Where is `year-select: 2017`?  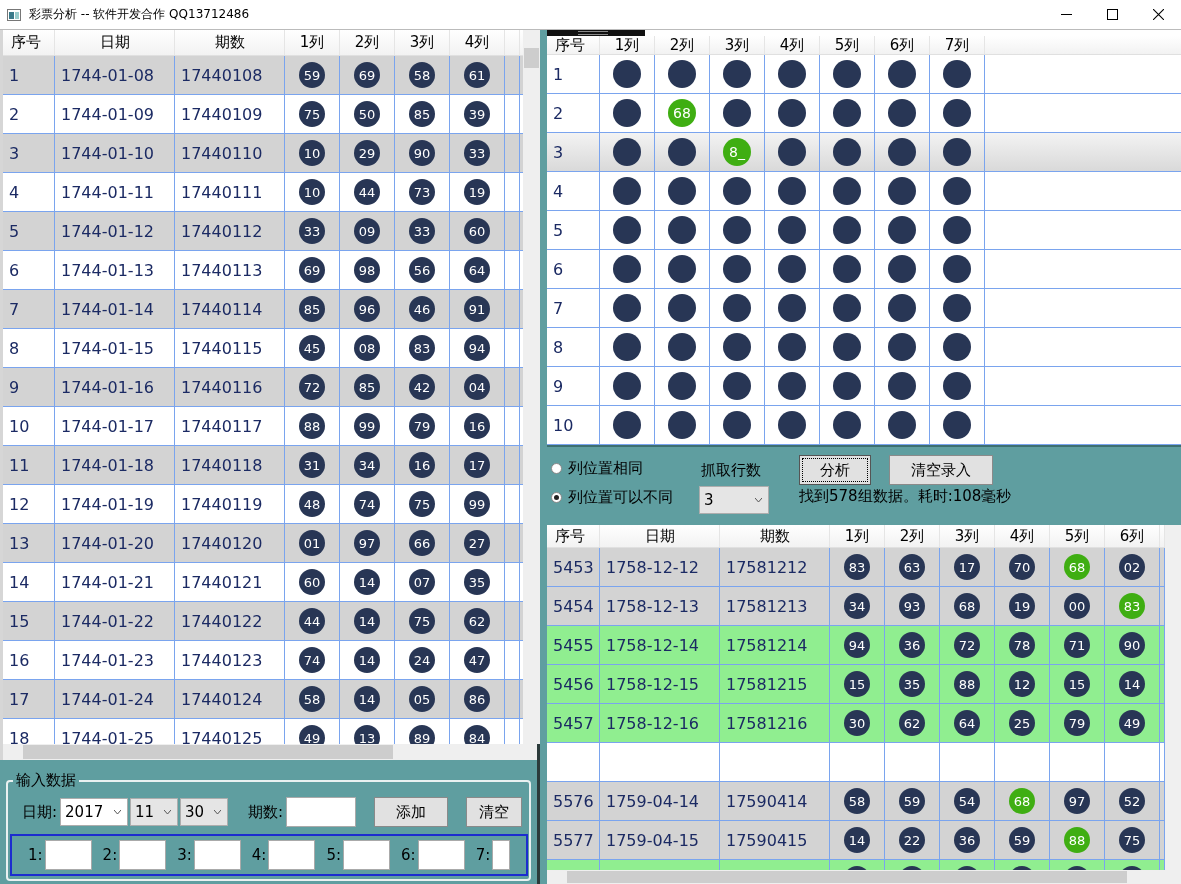 year-select: 2017 is located at coordinates (94, 812).